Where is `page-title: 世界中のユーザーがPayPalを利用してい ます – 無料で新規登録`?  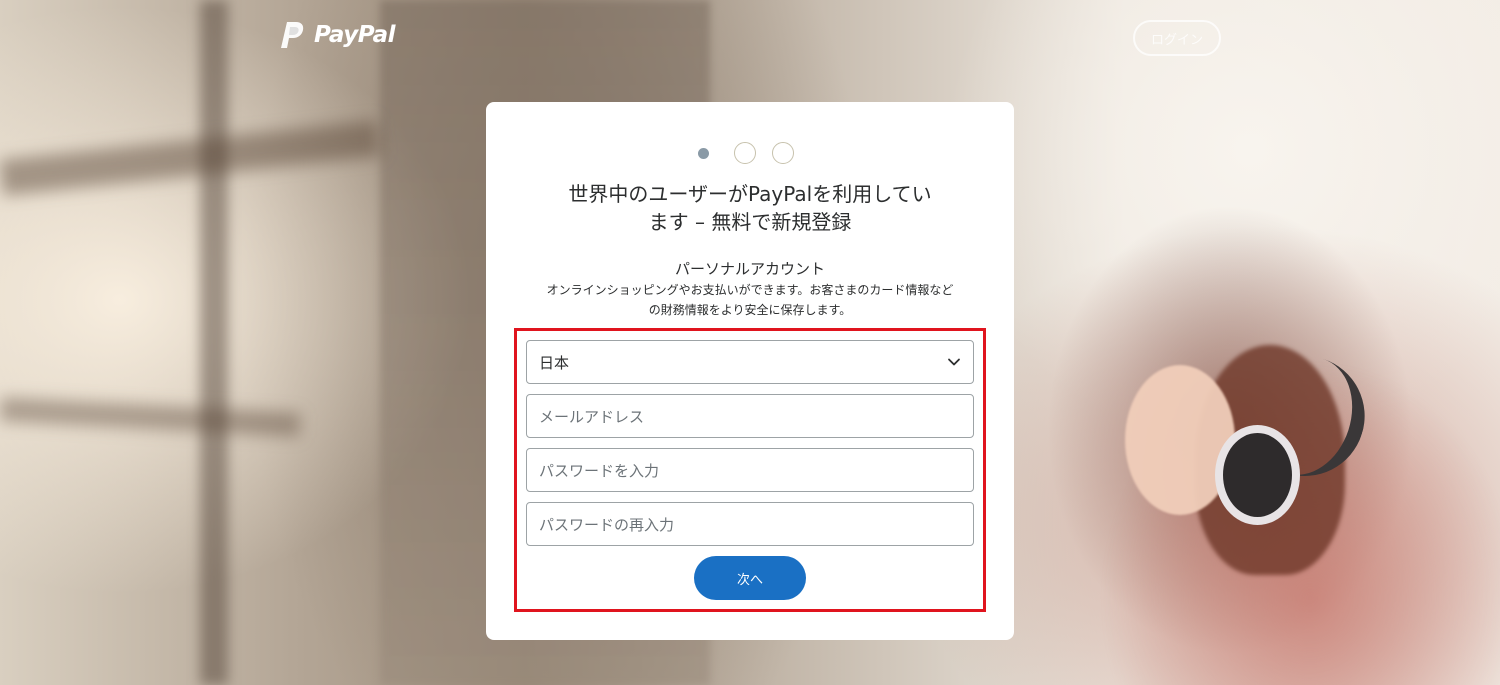
page-title: 世界中のユーザーがPayPalを利用してい ます – 無料で新規登録 is located at coordinates (750, 208).